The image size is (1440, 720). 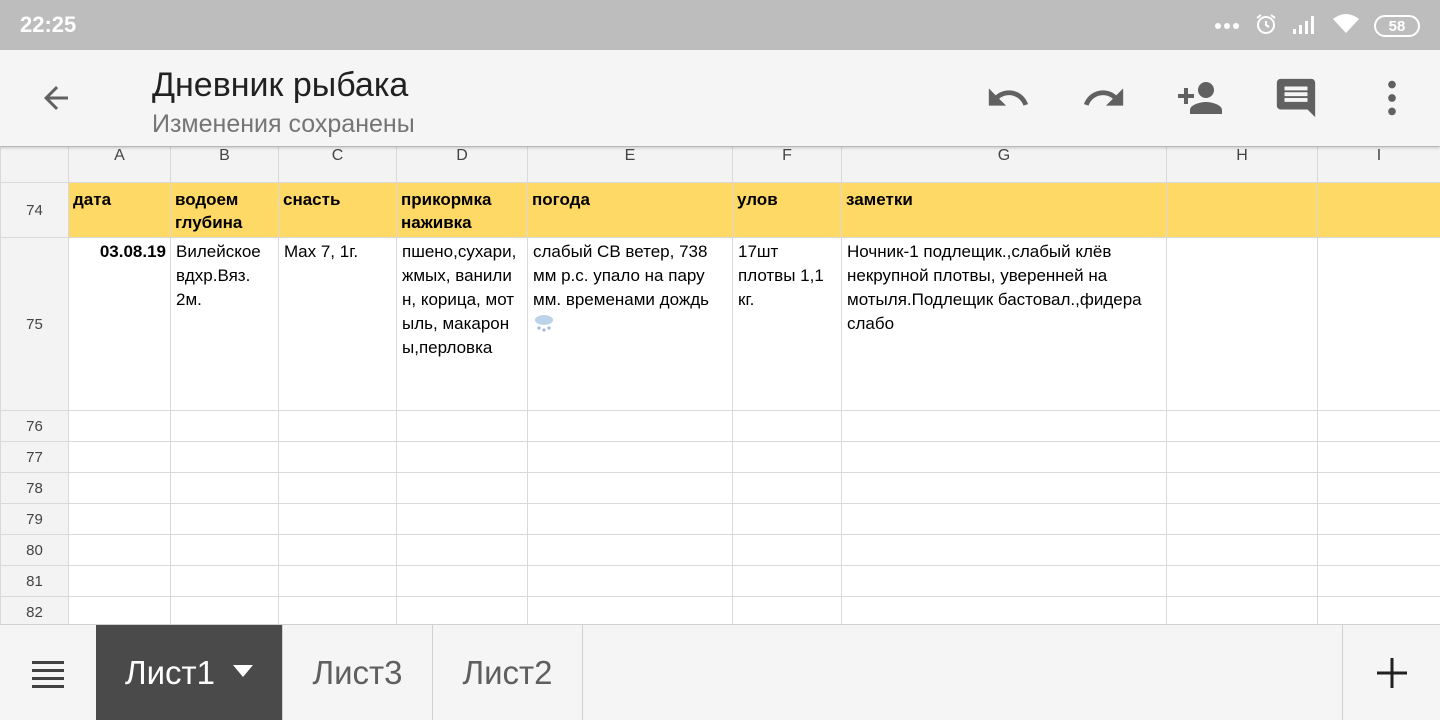 I want to click on column-header: B, so click(x=224, y=164).